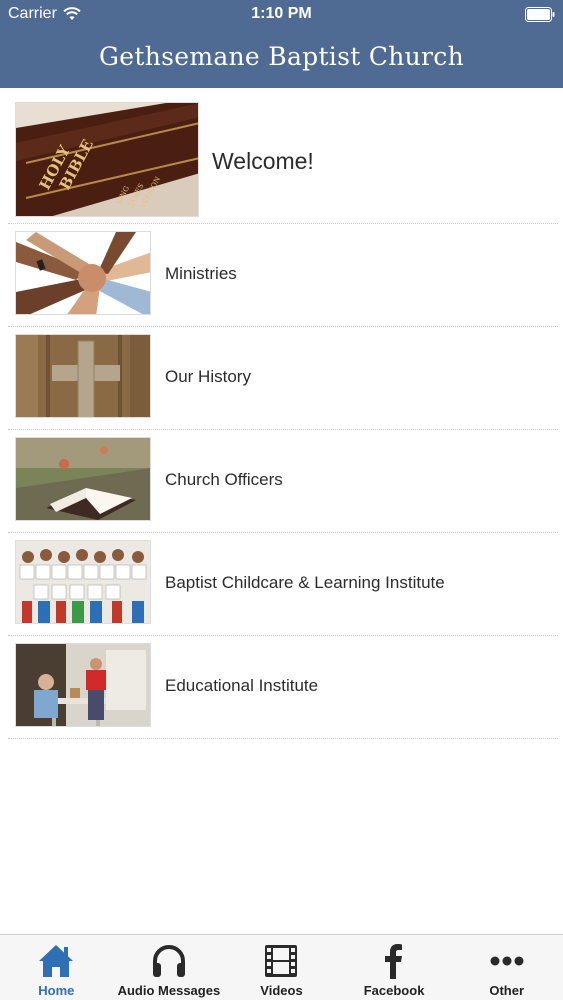 The height and width of the screenshot is (1000, 563). Describe the element at coordinates (281, 990) in the screenshot. I see `tab-label: Videos` at that location.